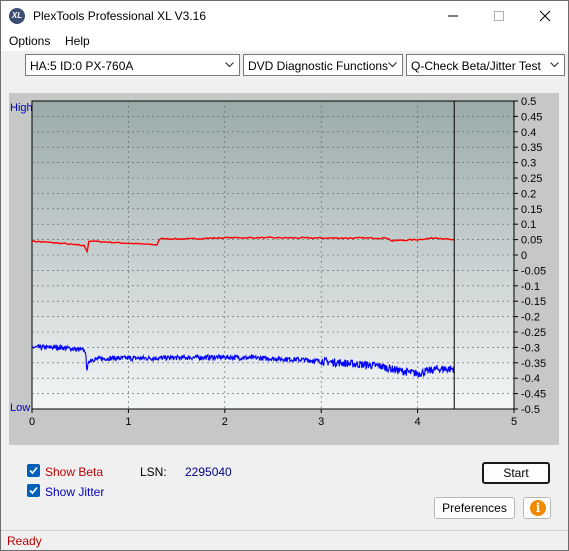 Image resolution: width=569 pixels, height=551 pixels. I want to click on y-tick-label: 0.2, so click(528, 194).